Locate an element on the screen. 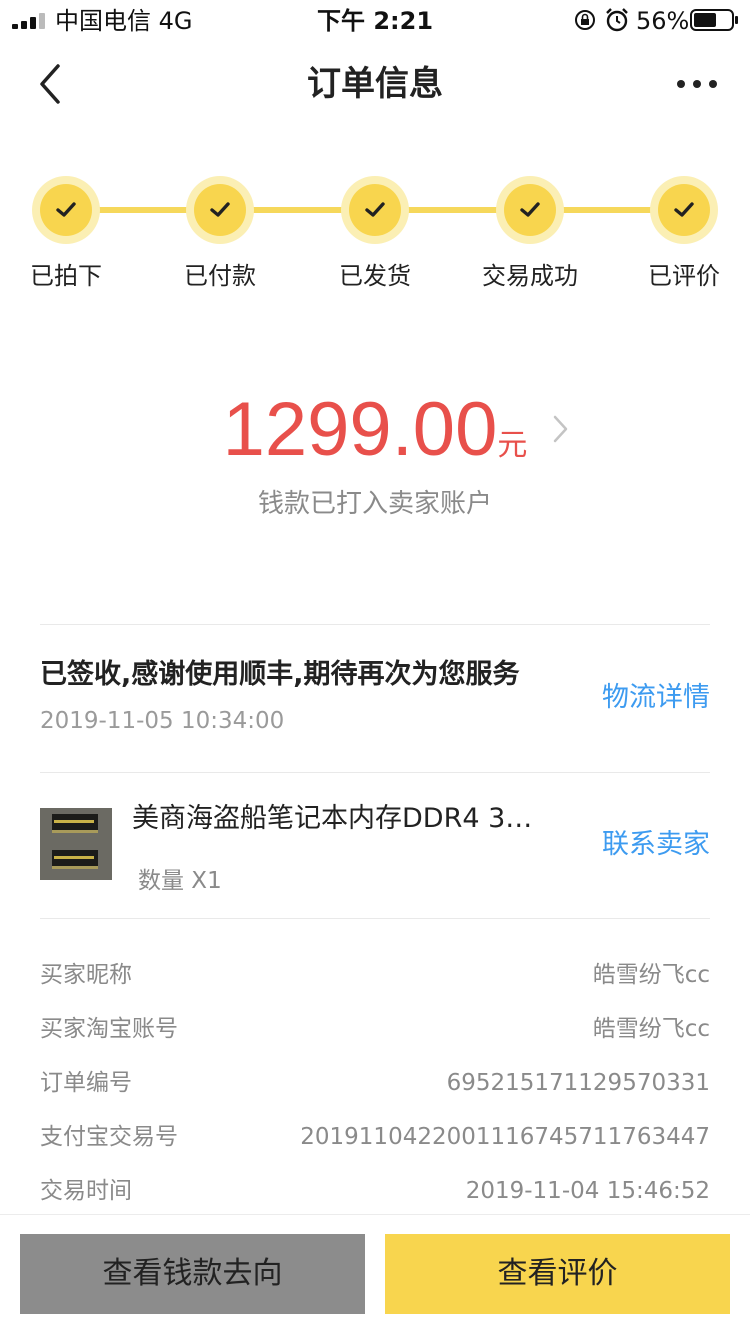 This screenshot has width=750, height=1334. info-row-buyer-account: 买家淘宝账号 皓雪纷飞cc is located at coordinates (375, 1029).